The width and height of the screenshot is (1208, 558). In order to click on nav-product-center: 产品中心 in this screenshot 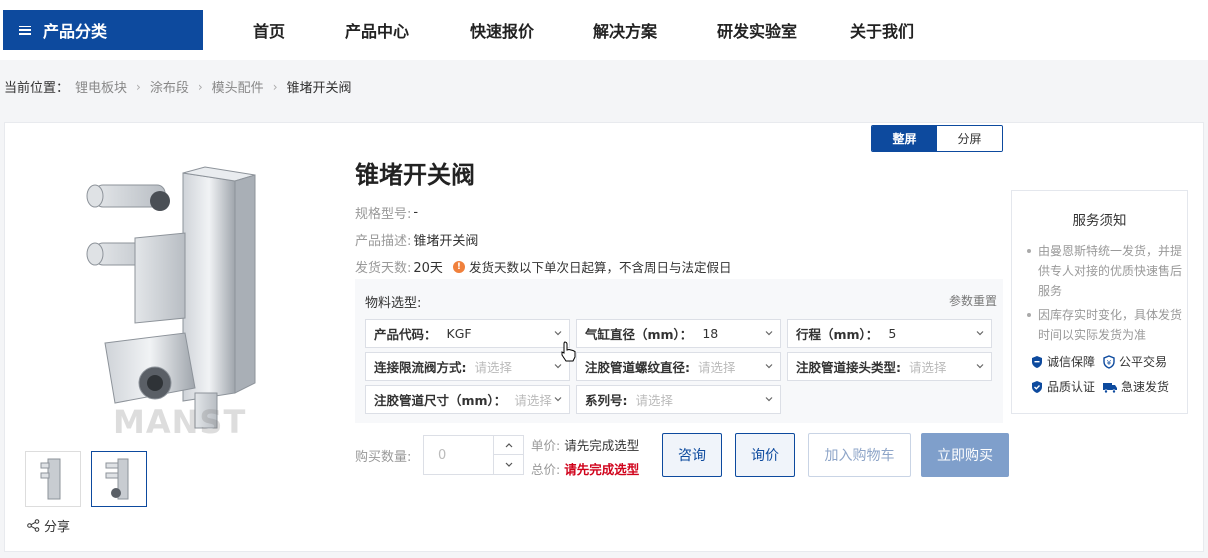, I will do `click(377, 30)`.